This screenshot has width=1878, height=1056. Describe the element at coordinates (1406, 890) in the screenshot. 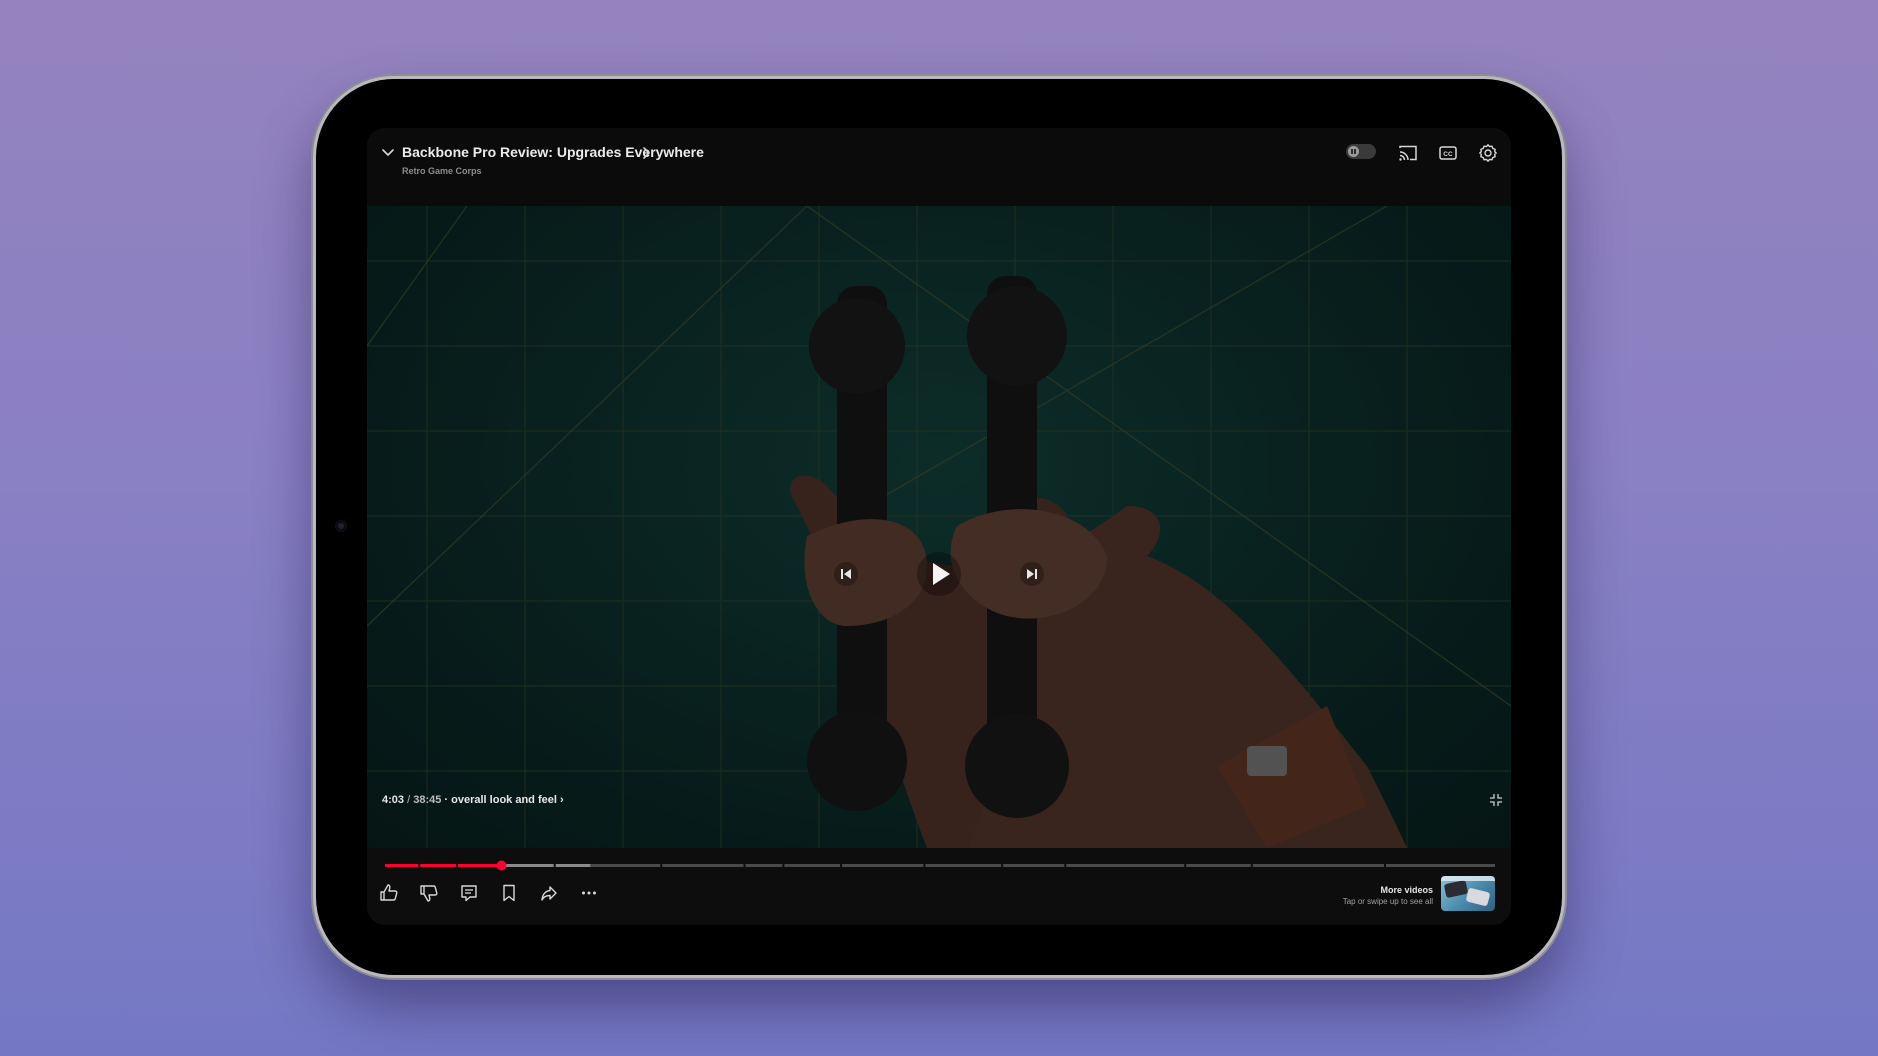

I see `more-videos-title: More videos` at that location.